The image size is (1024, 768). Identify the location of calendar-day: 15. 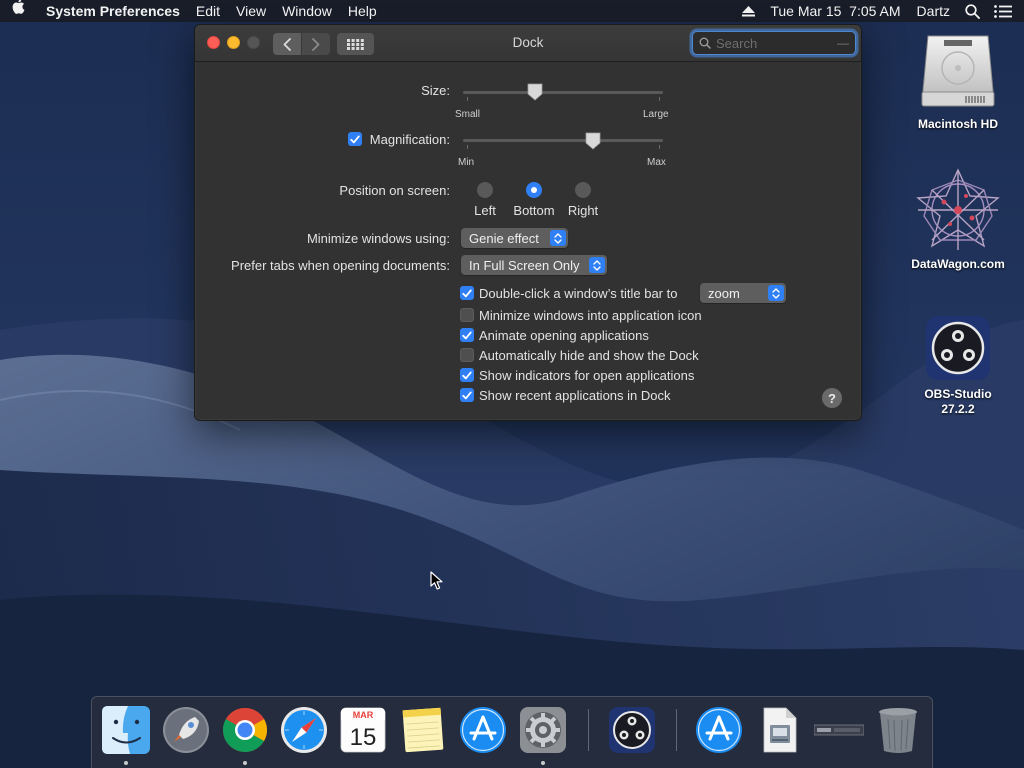
(363, 737).